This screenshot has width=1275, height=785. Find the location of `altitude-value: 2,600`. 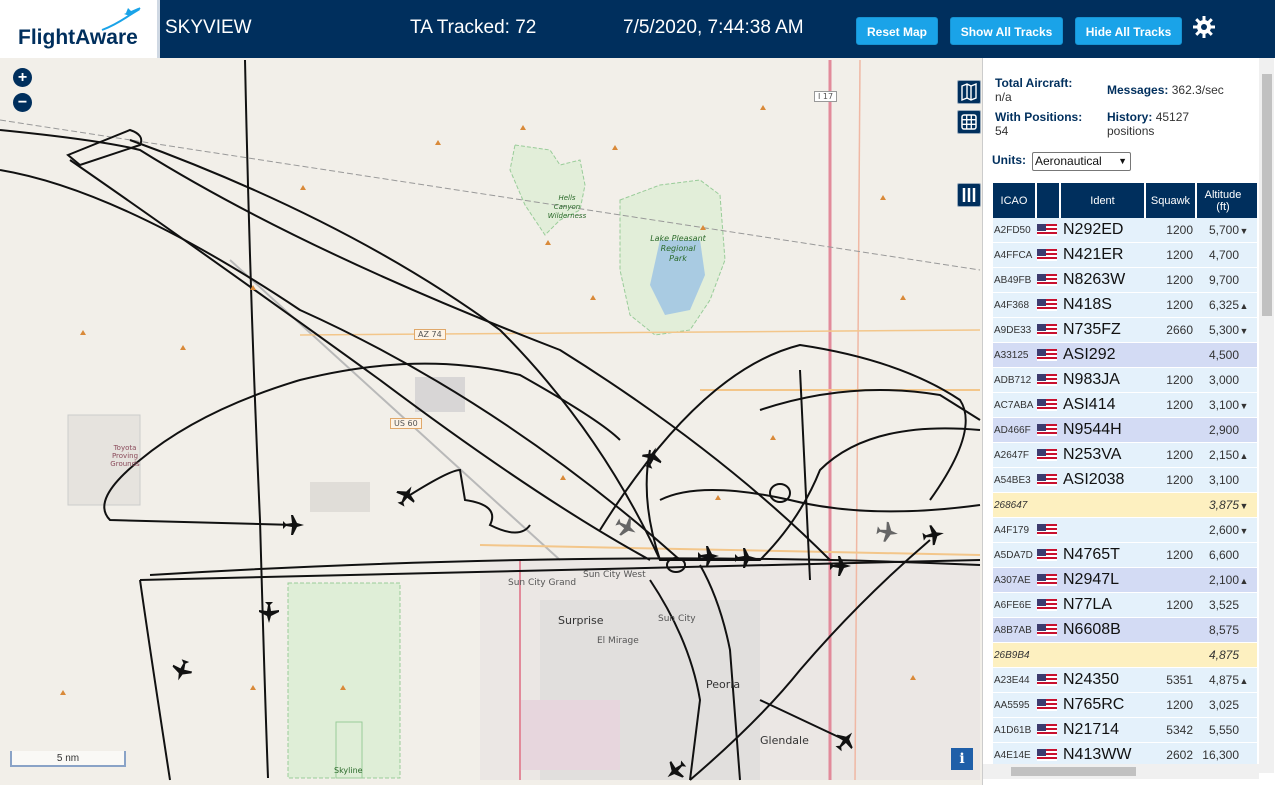

altitude-value: 2,600 is located at coordinates (1223, 530).